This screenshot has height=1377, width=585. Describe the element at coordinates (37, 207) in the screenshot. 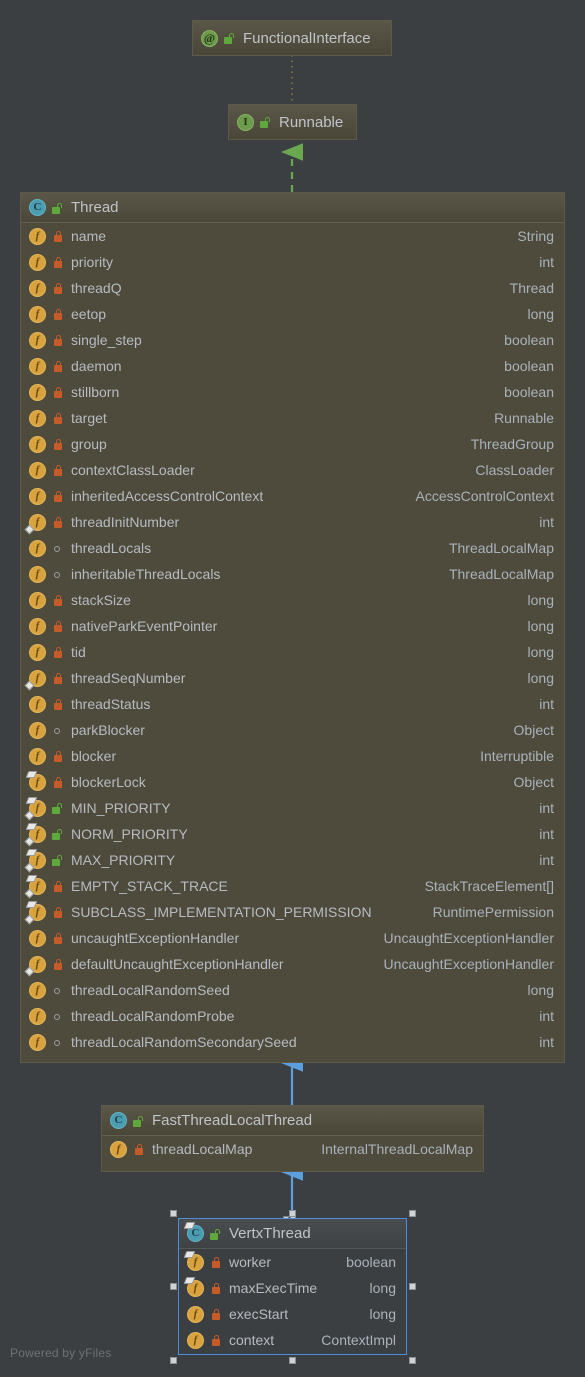

I see `class-icon: C` at that location.